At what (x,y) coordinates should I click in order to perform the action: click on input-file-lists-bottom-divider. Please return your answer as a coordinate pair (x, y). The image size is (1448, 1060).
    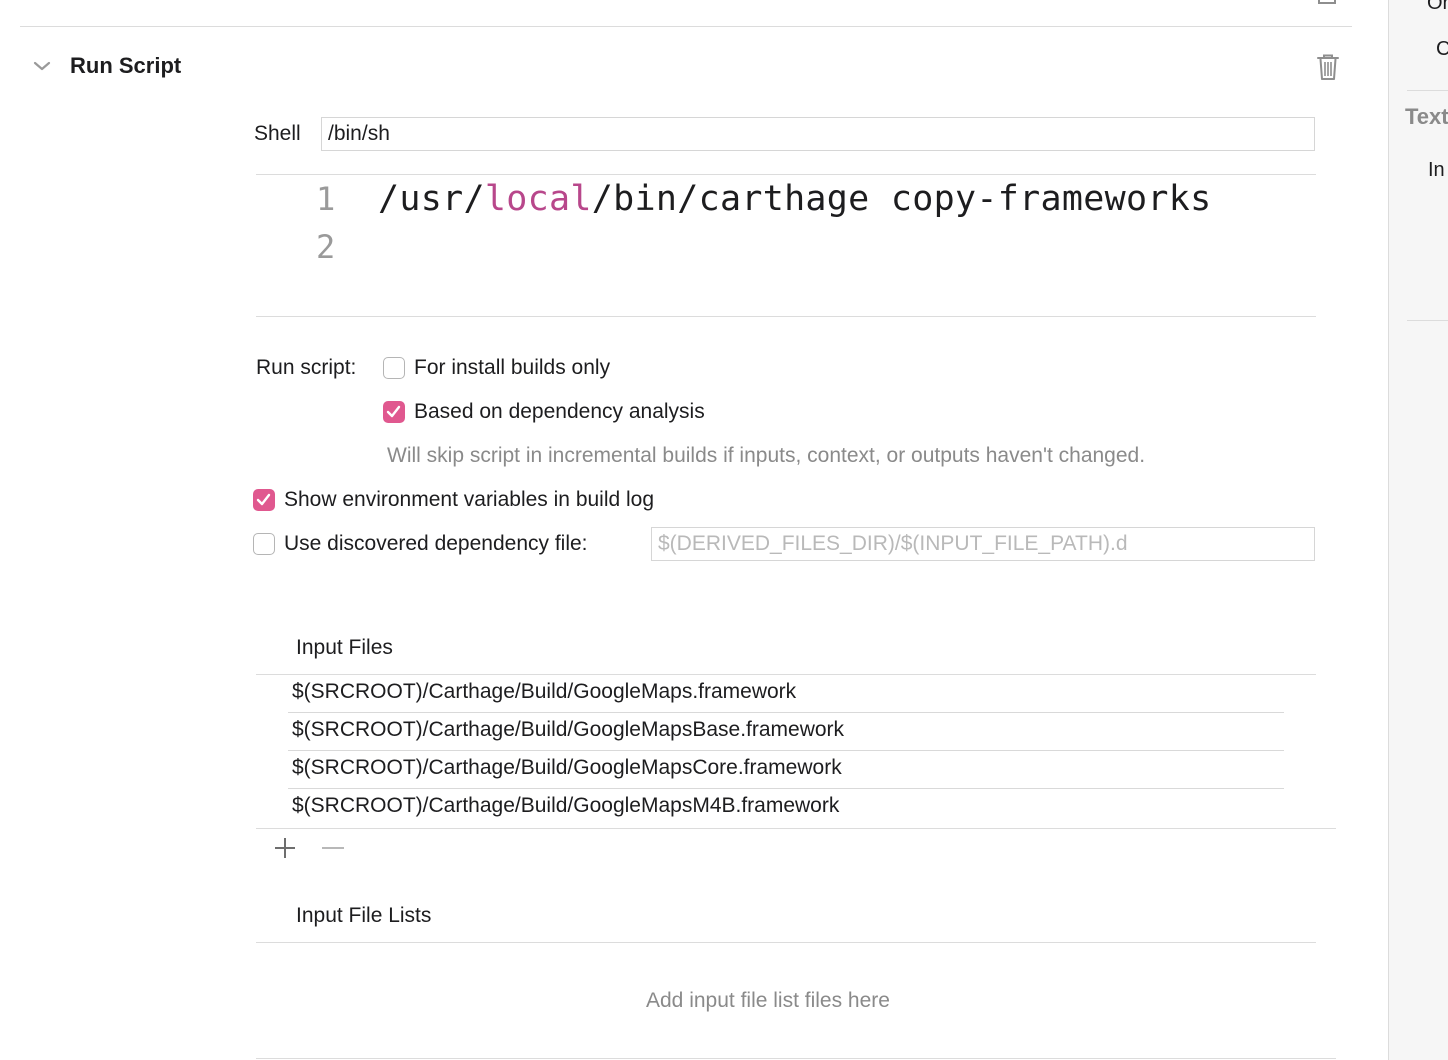
    Looking at the image, I should click on (796, 1058).